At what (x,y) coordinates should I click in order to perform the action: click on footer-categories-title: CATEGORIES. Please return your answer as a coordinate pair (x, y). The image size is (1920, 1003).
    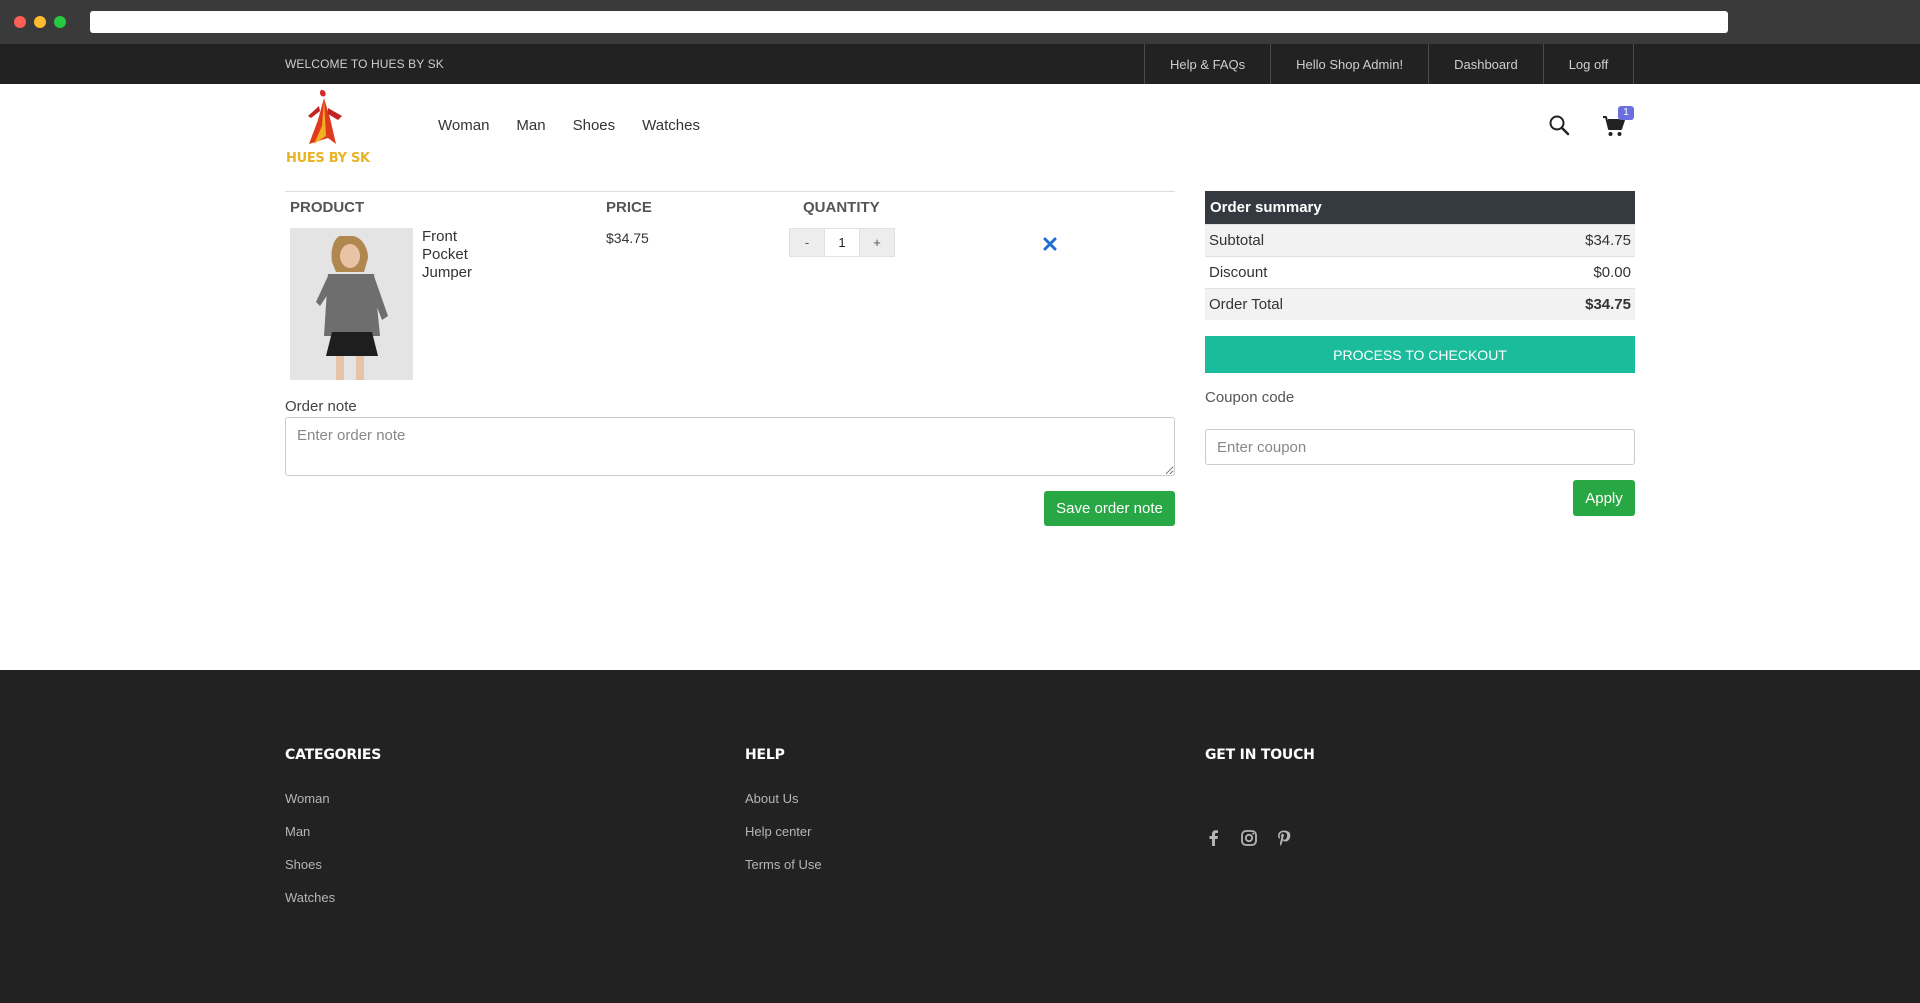
    Looking at the image, I should click on (333, 755).